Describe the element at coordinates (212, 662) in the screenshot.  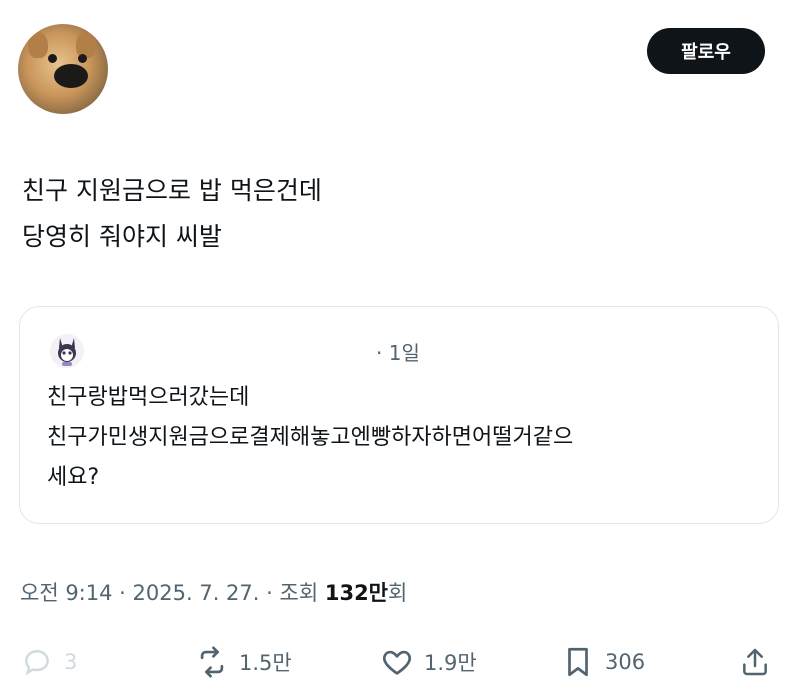
I see `retweet-icon` at that location.